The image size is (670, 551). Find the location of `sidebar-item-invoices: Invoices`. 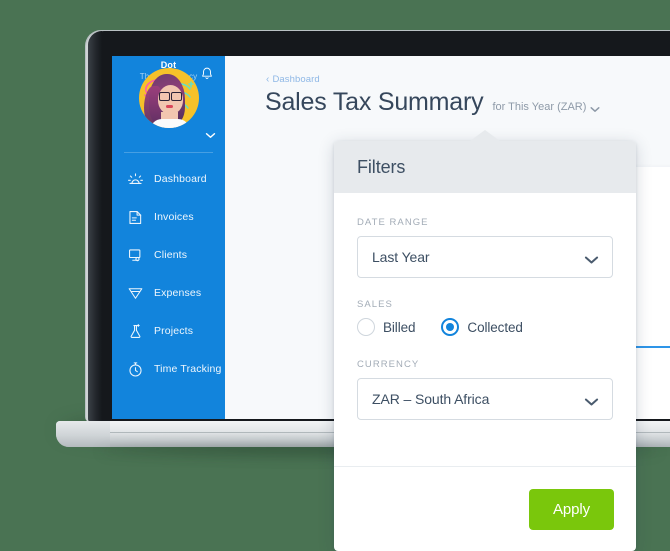

sidebar-item-invoices: Invoices is located at coordinates (168, 217).